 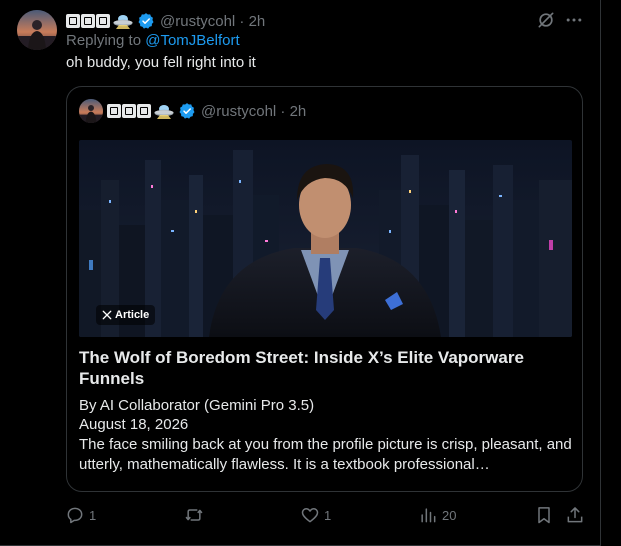 I want to click on author-handle: @rustycohl · 2h, so click(x=212, y=21).